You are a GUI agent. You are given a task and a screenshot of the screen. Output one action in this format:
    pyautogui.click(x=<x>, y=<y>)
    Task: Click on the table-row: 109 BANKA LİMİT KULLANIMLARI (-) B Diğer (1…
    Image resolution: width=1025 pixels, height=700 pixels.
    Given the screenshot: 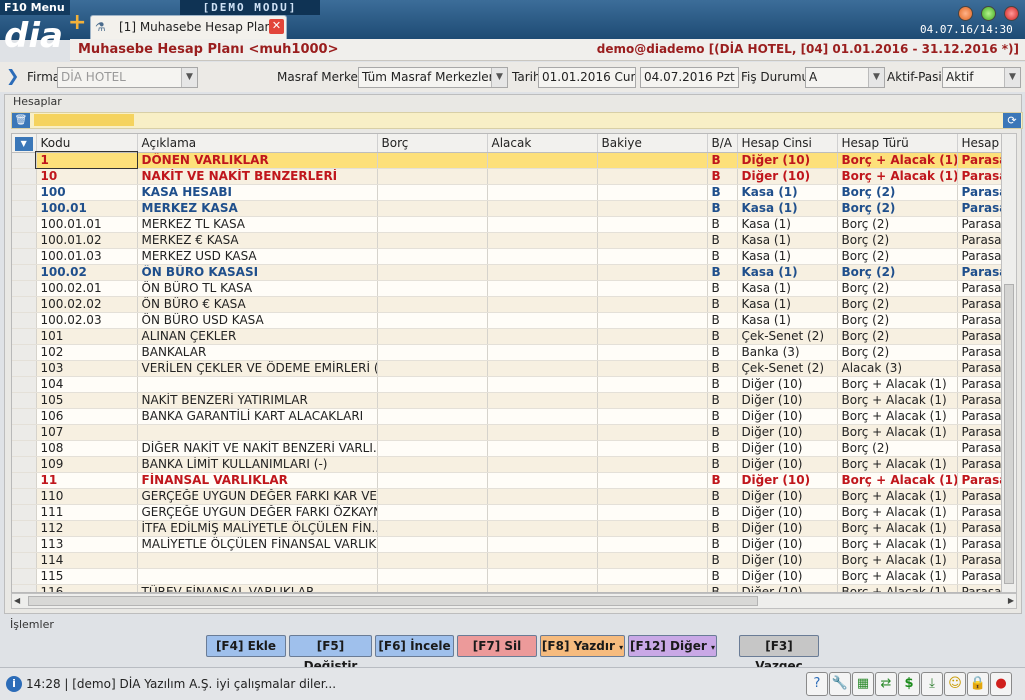 What is the action you would take?
    pyautogui.click(x=508, y=464)
    